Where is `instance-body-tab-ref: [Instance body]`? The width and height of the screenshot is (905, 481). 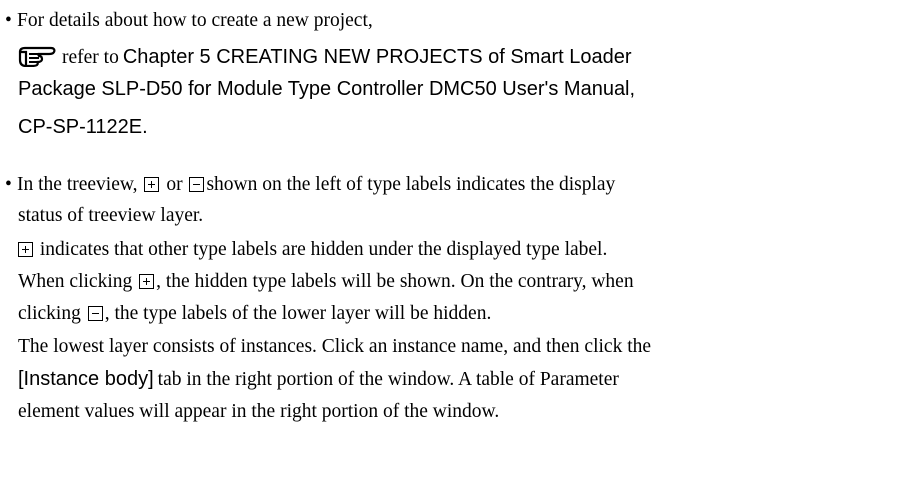 instance-body-tab-ref: [Instance body] is located at coordinates (86, 379).